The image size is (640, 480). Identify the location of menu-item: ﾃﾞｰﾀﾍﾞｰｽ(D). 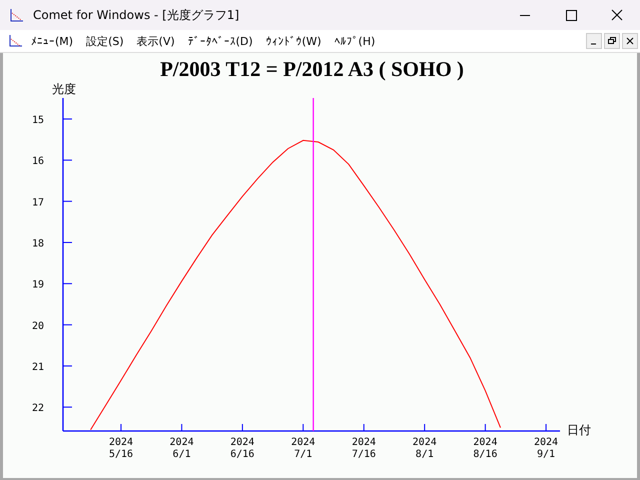
(220, 41).